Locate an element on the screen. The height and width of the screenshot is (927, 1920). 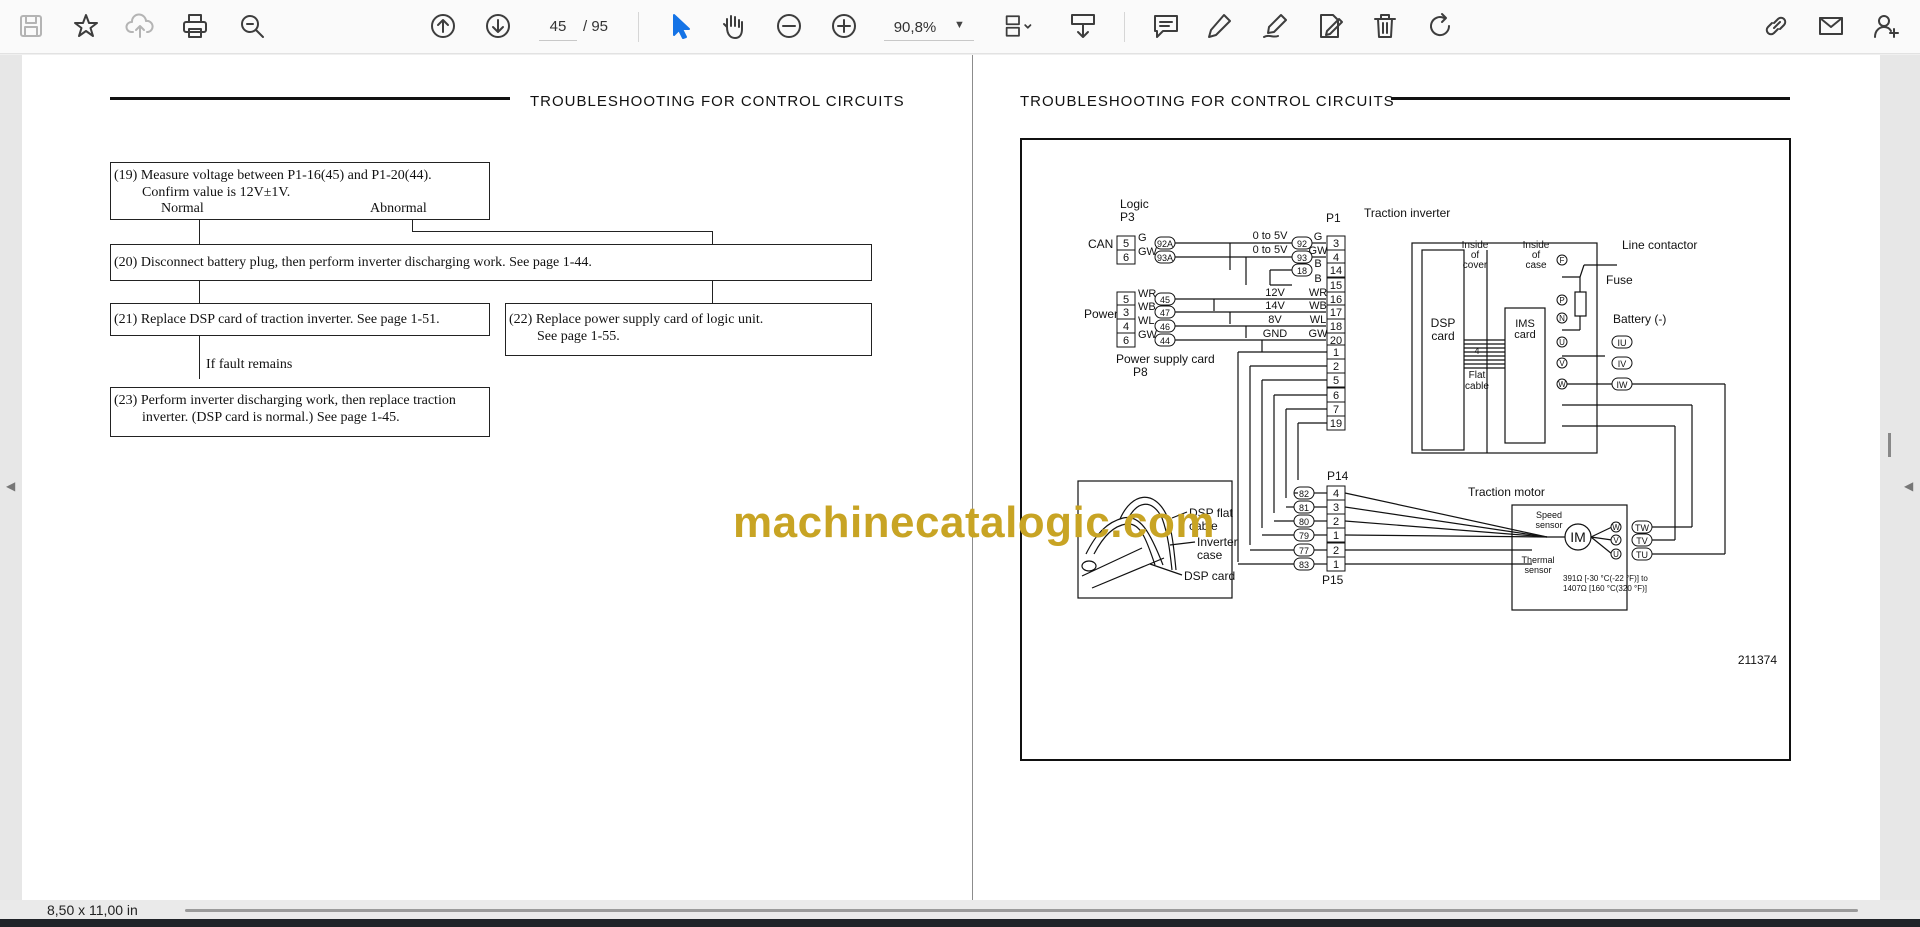
speed-sensor-label: sensor is located at coordinates (1548, 525).